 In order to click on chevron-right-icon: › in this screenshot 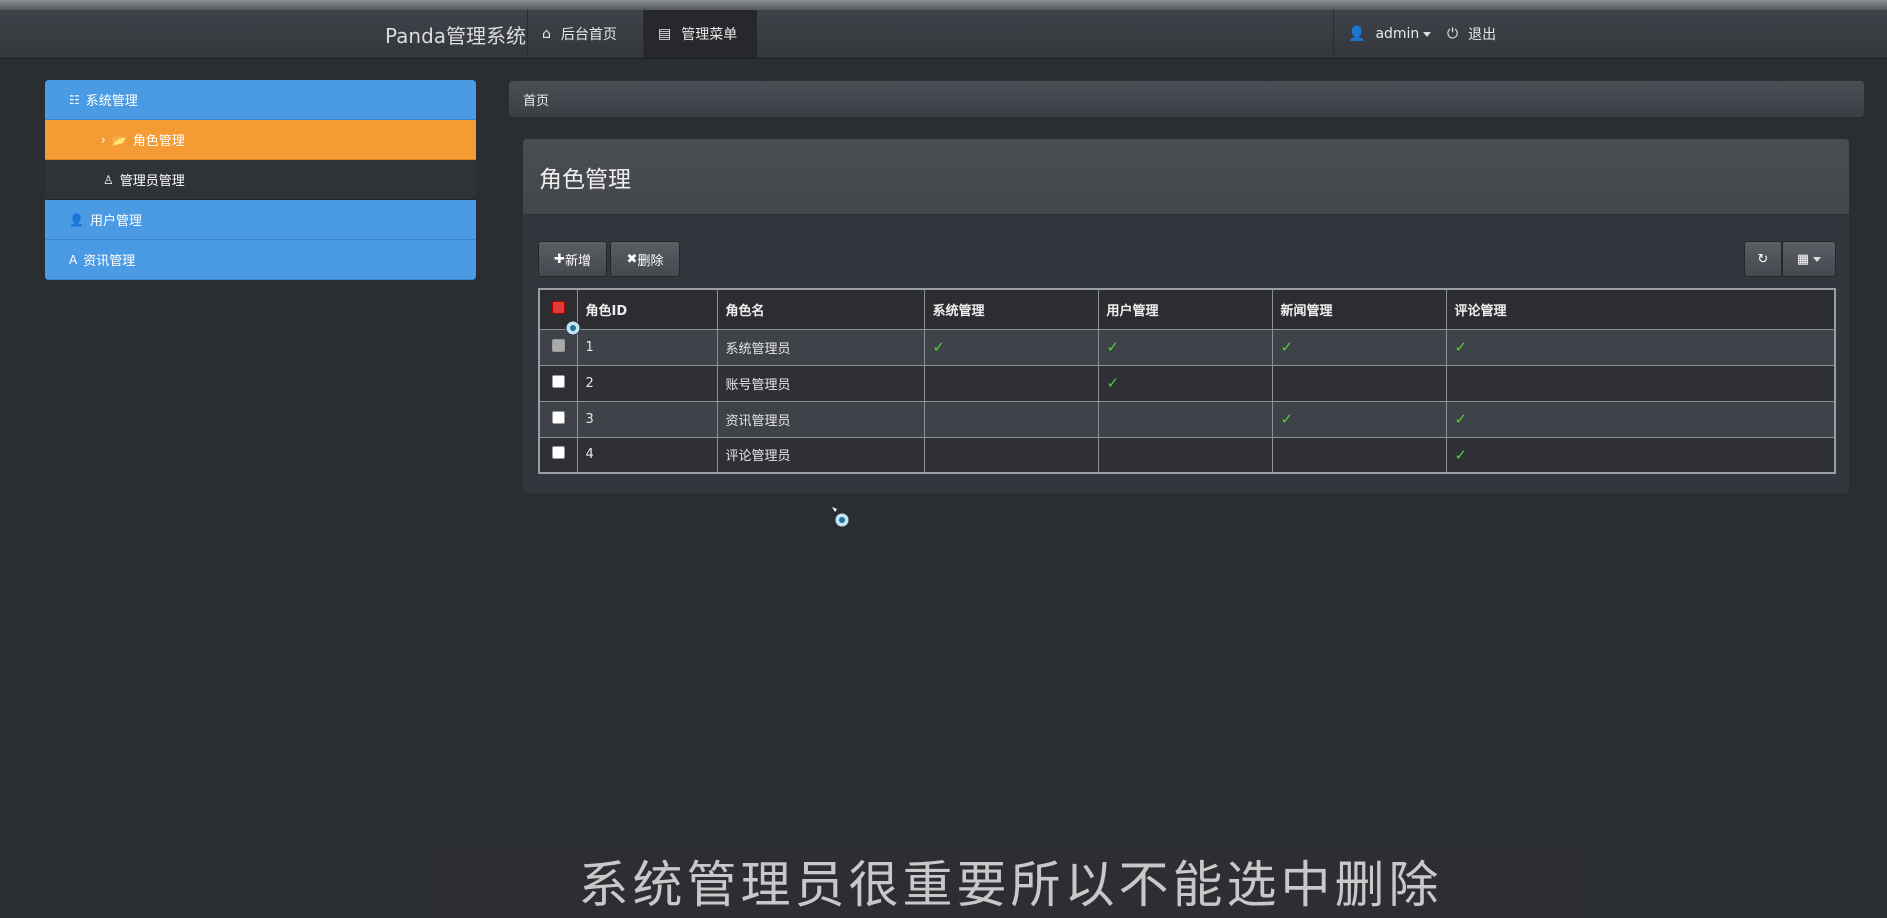, I will do `click(103, 139)`.